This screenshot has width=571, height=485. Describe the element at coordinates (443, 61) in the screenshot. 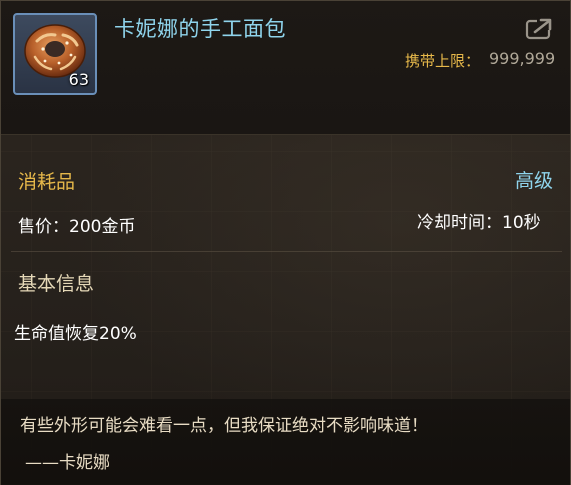

I see `carry-limit-label: 携带上限：` at that location.